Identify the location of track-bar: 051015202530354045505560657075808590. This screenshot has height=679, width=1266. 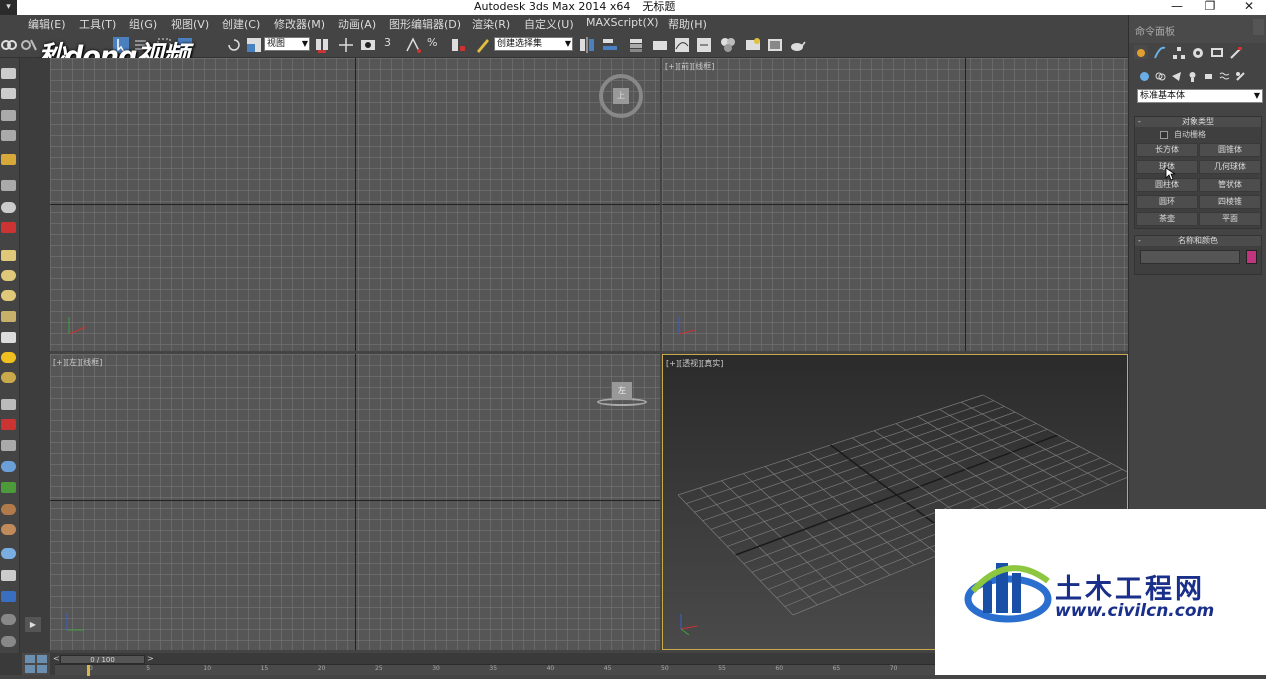
(590, 670).